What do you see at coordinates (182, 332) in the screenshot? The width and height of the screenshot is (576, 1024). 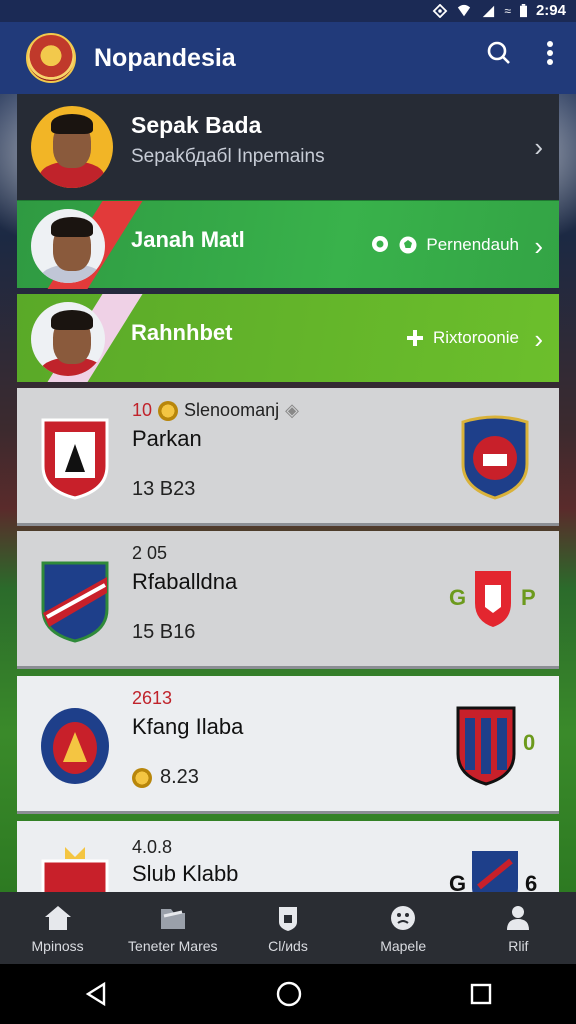 I see `player-name: Rahnhbet` at bounding box center [182, 332].